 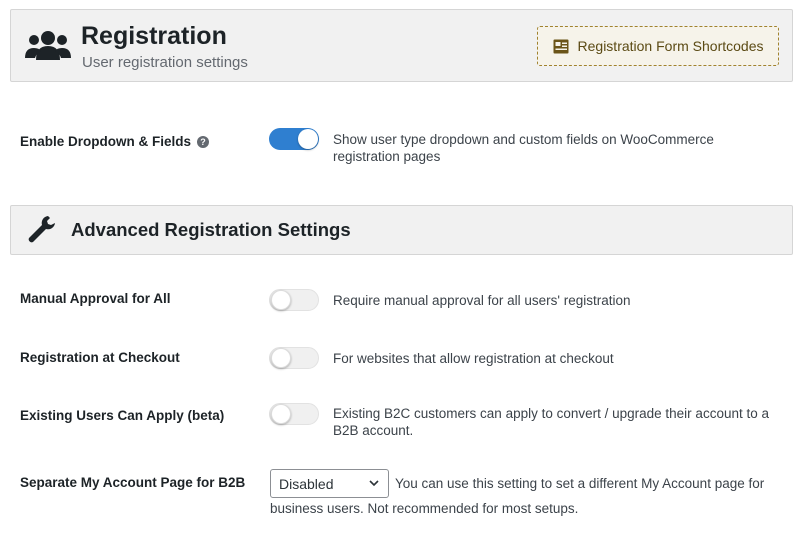 What do you see at coordinates (294, 139) in the screenshot?
I see `enable-dropdown-toggle` at bounding box center [294, 139].